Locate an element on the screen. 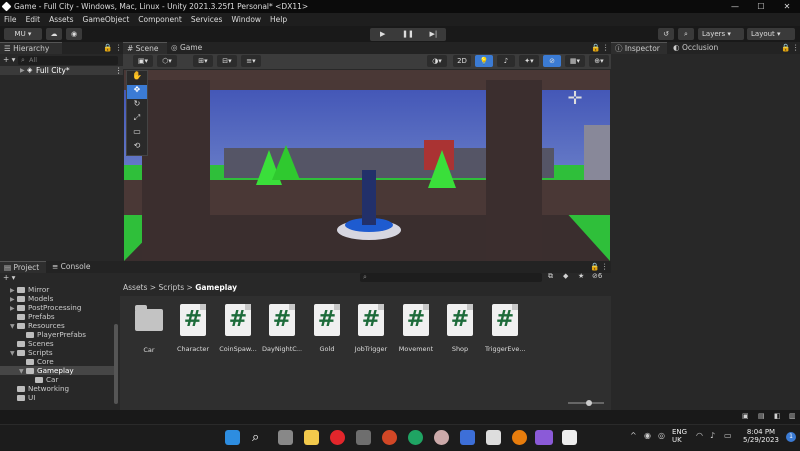  grid-snap-icon: ⊞▾ is located at coordinates (203, 61).